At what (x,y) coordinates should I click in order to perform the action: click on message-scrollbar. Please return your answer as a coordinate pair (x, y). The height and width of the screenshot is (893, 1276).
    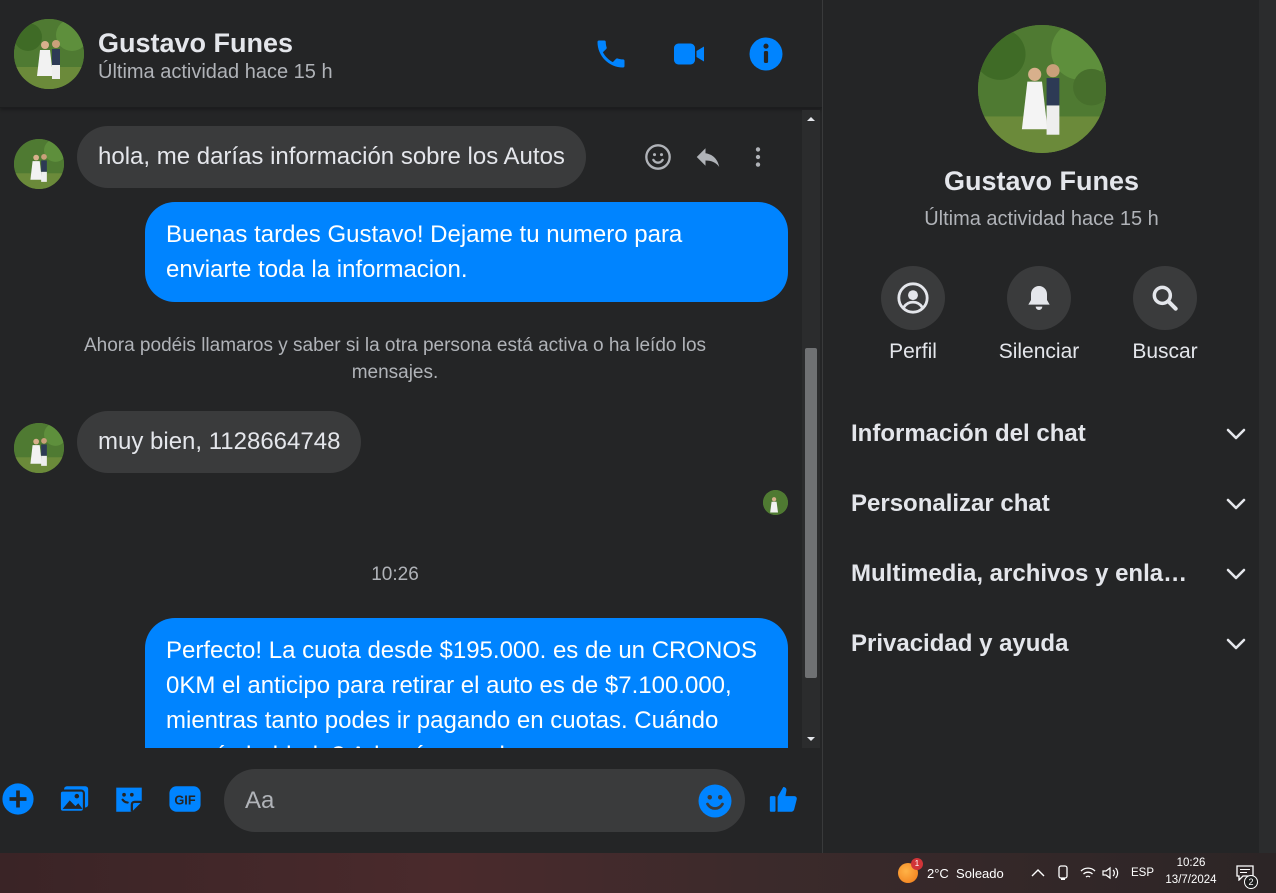
    Looking at the image, I should click on (811, 429).